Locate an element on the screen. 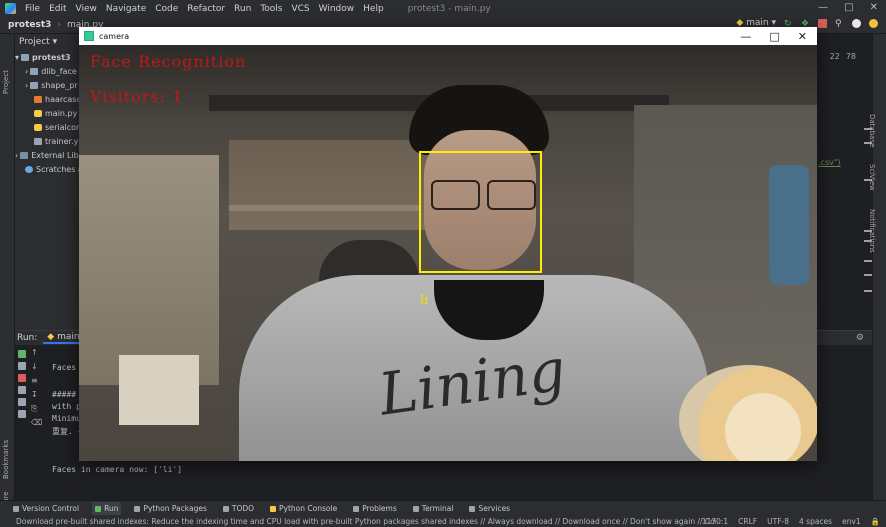 Image resolution: width=886 pixels, height=527 pixels. chevron-right-icon: › is located at coordinates (17, 155).